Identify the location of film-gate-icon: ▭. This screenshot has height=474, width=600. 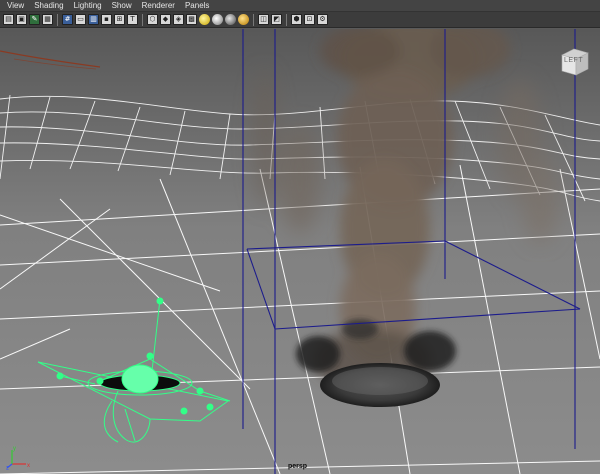
(80, 19).